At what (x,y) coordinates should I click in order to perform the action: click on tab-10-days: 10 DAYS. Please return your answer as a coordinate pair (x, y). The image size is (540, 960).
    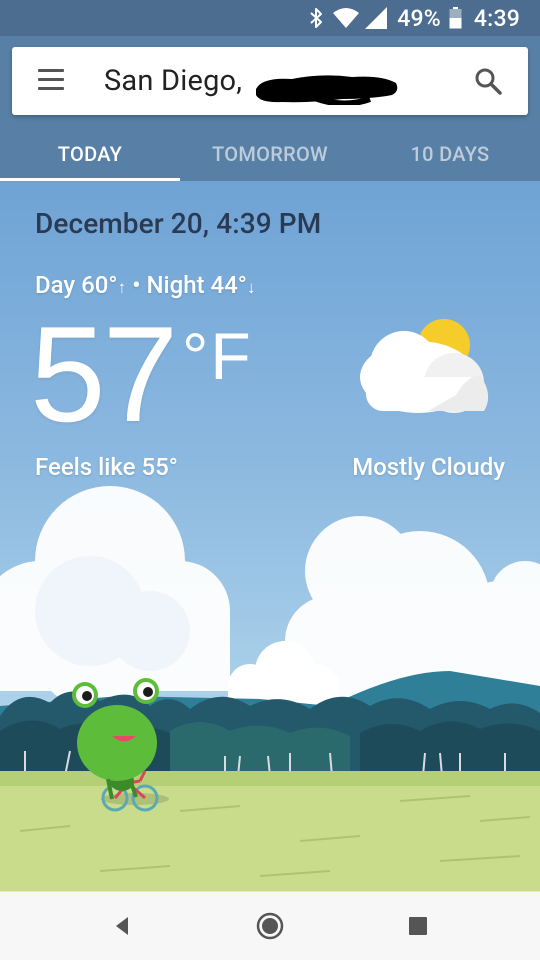
    Looking at the image, I should click on (450, 153).